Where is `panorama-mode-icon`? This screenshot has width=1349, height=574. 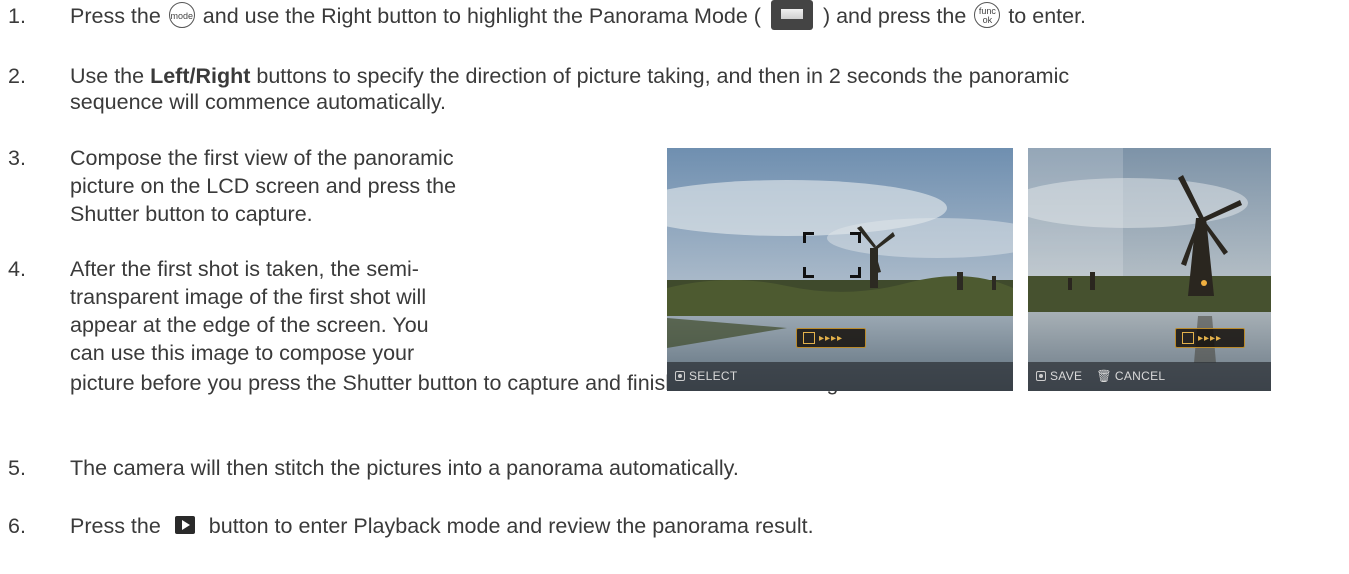 panorama-mode-icon is located at coordinates (791, 15).